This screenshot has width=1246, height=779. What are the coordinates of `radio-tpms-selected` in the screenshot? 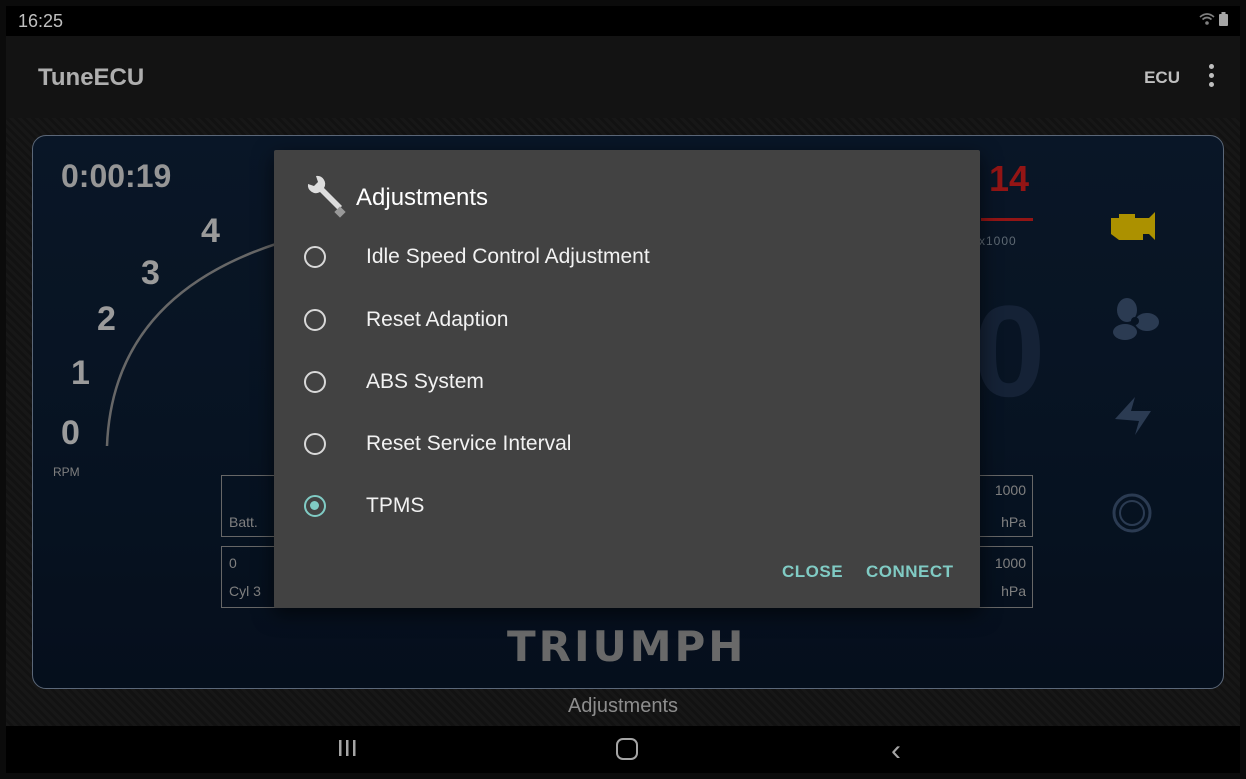 It's located at (315, 506).